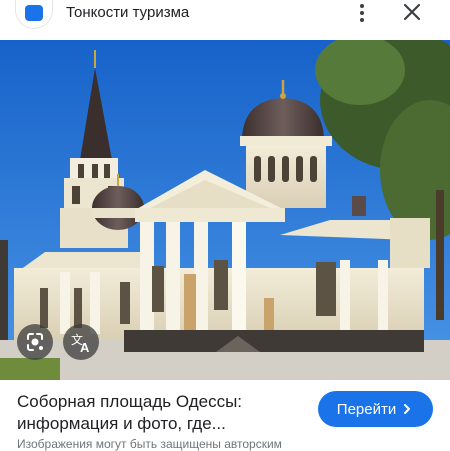 The width and height of the screenshot is (450, 451). I want to click on translate-icon: 文 A, so click(80, 343).